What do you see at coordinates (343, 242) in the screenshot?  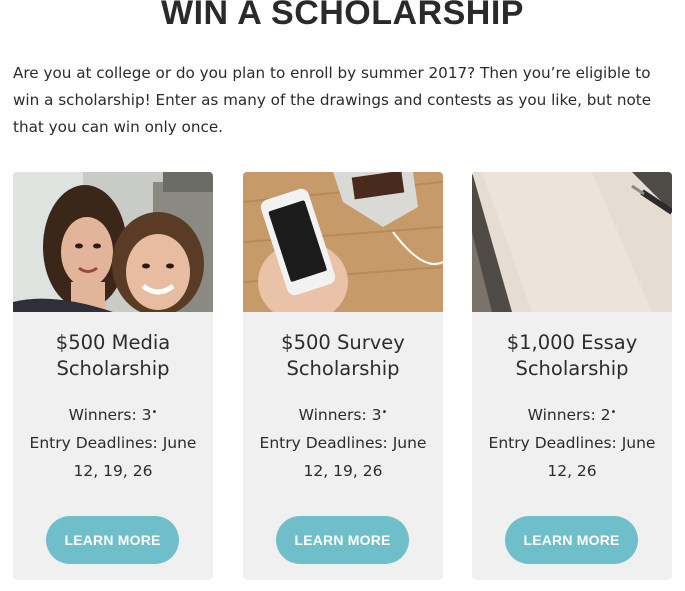 I see `hand-holding-phone-photo` at bounding box center [343, 242].